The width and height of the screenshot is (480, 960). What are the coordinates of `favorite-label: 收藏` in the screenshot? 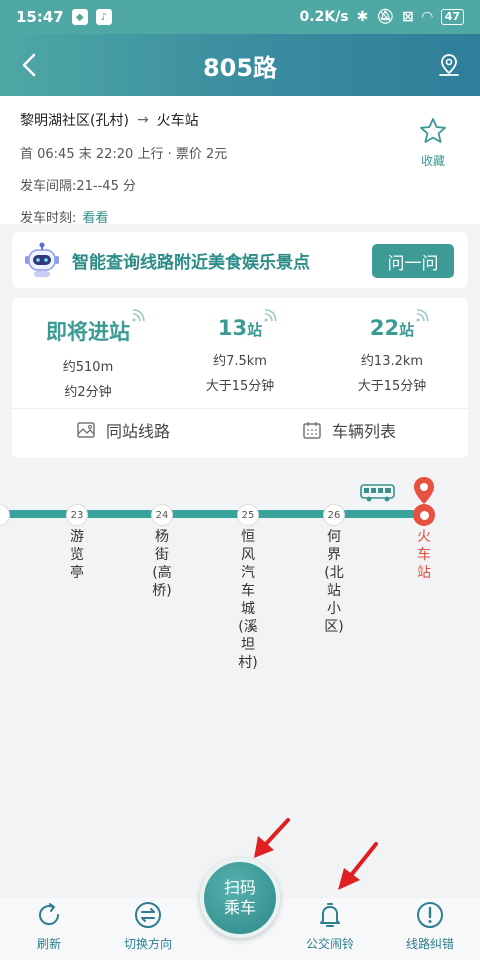 It's located at (432, 161).